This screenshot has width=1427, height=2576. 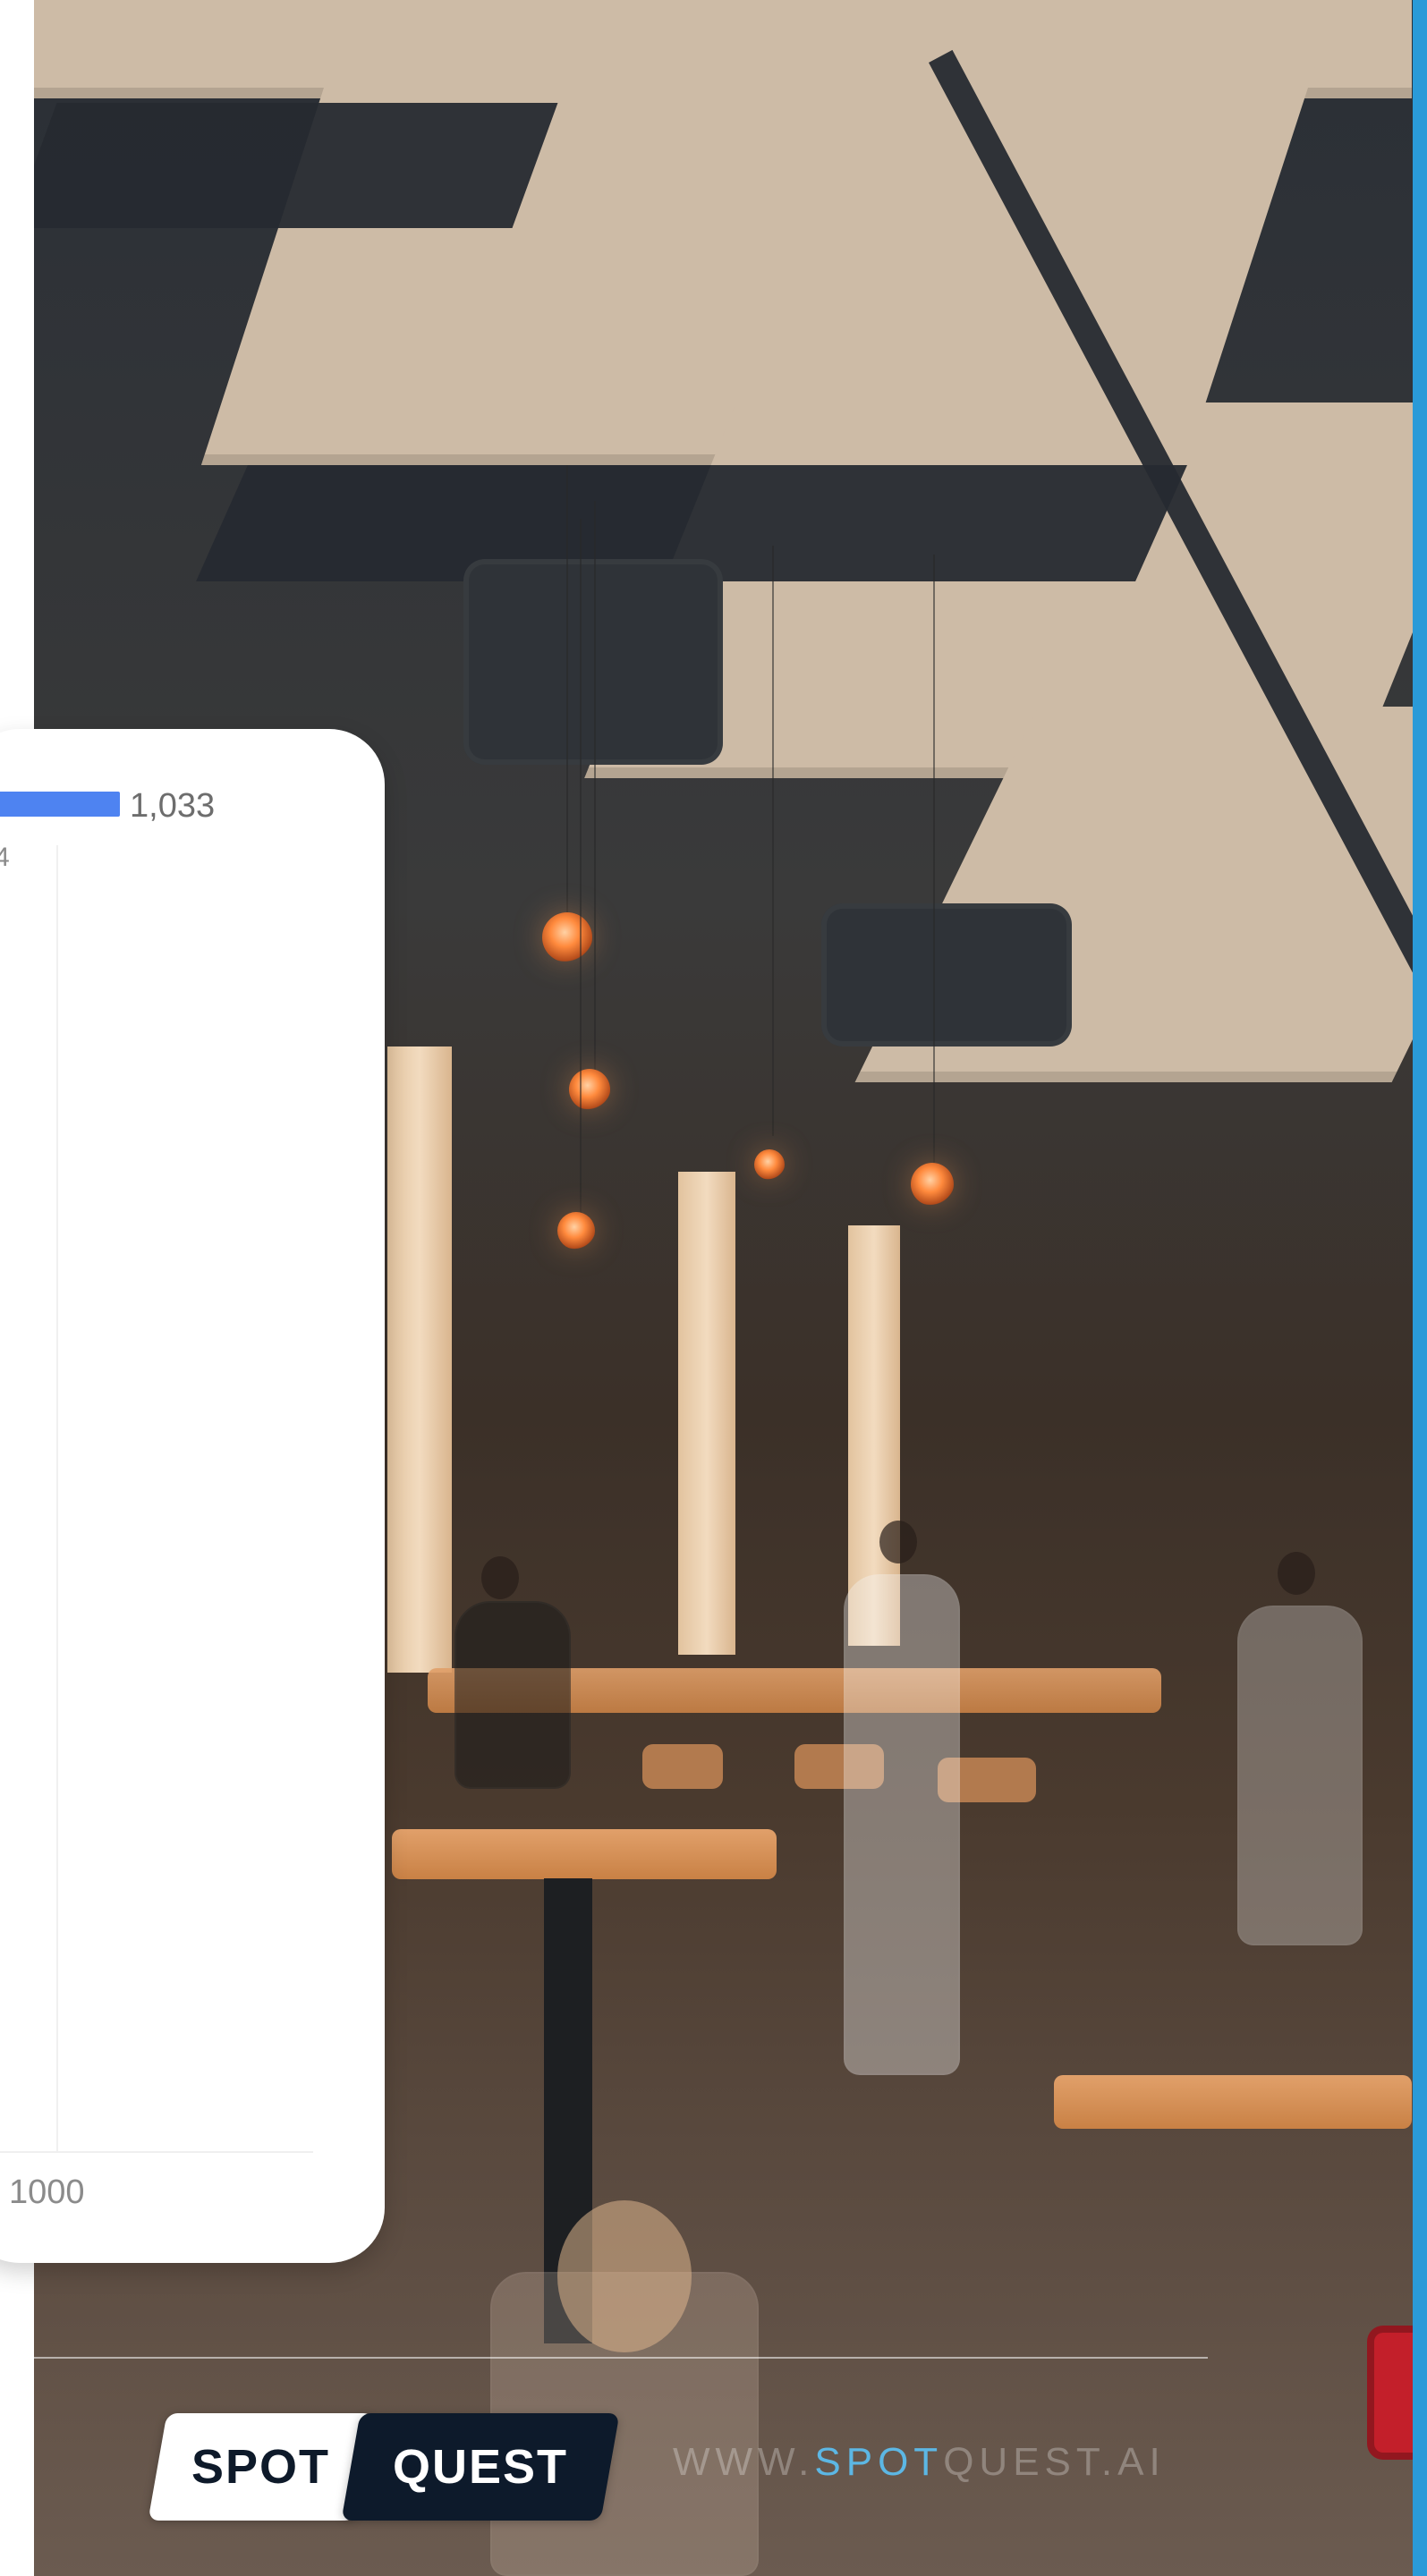 I want to click on bar-fill, so click(x=60, y=804).